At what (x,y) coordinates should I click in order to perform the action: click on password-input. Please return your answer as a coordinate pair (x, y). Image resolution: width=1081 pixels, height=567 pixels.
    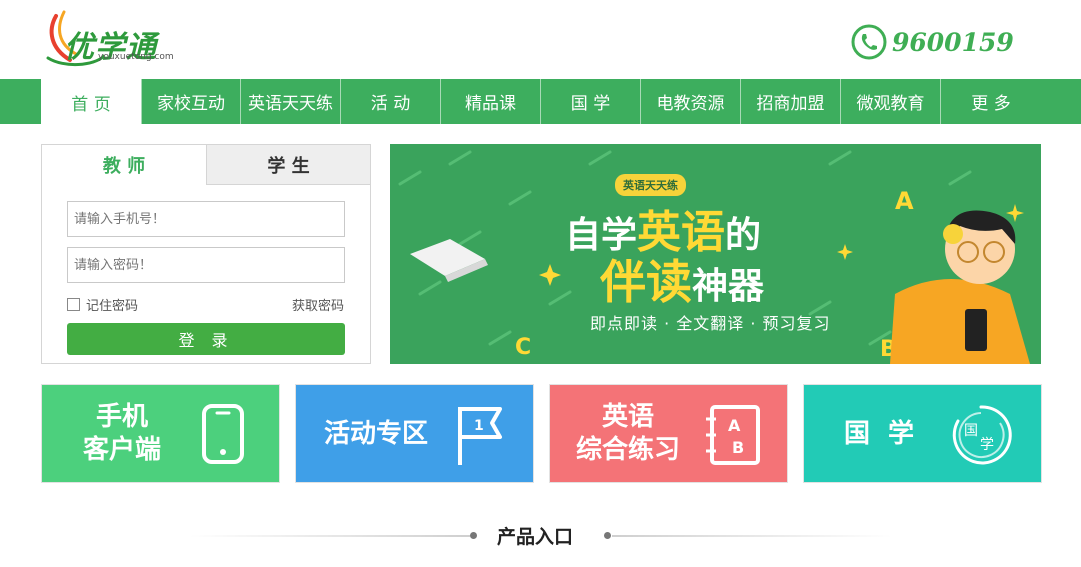
    Looking at the image, I should click on (206, 265).